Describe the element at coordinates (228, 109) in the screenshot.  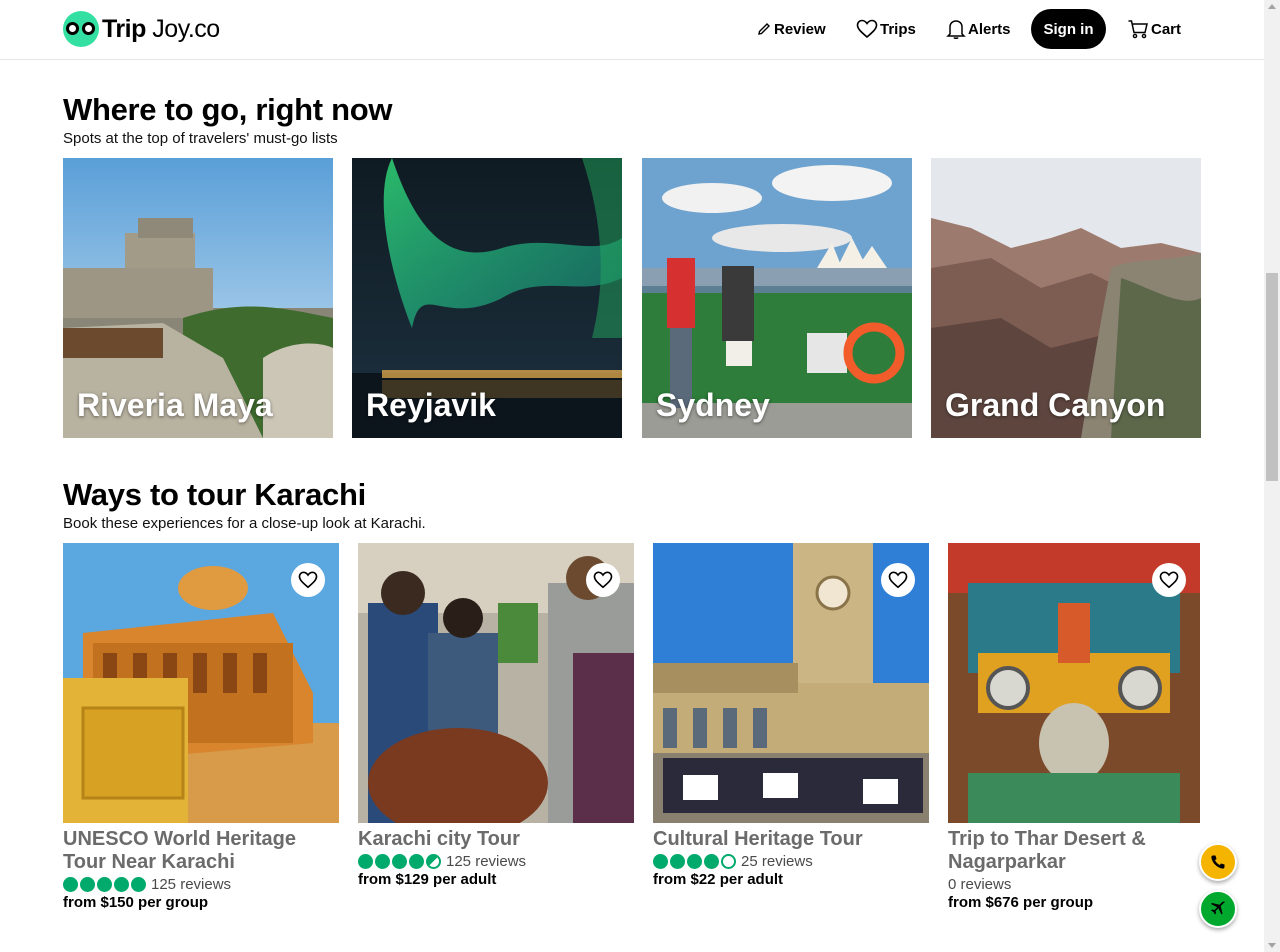
I see `where-to-go-heading: Where to go, right now` at that location.